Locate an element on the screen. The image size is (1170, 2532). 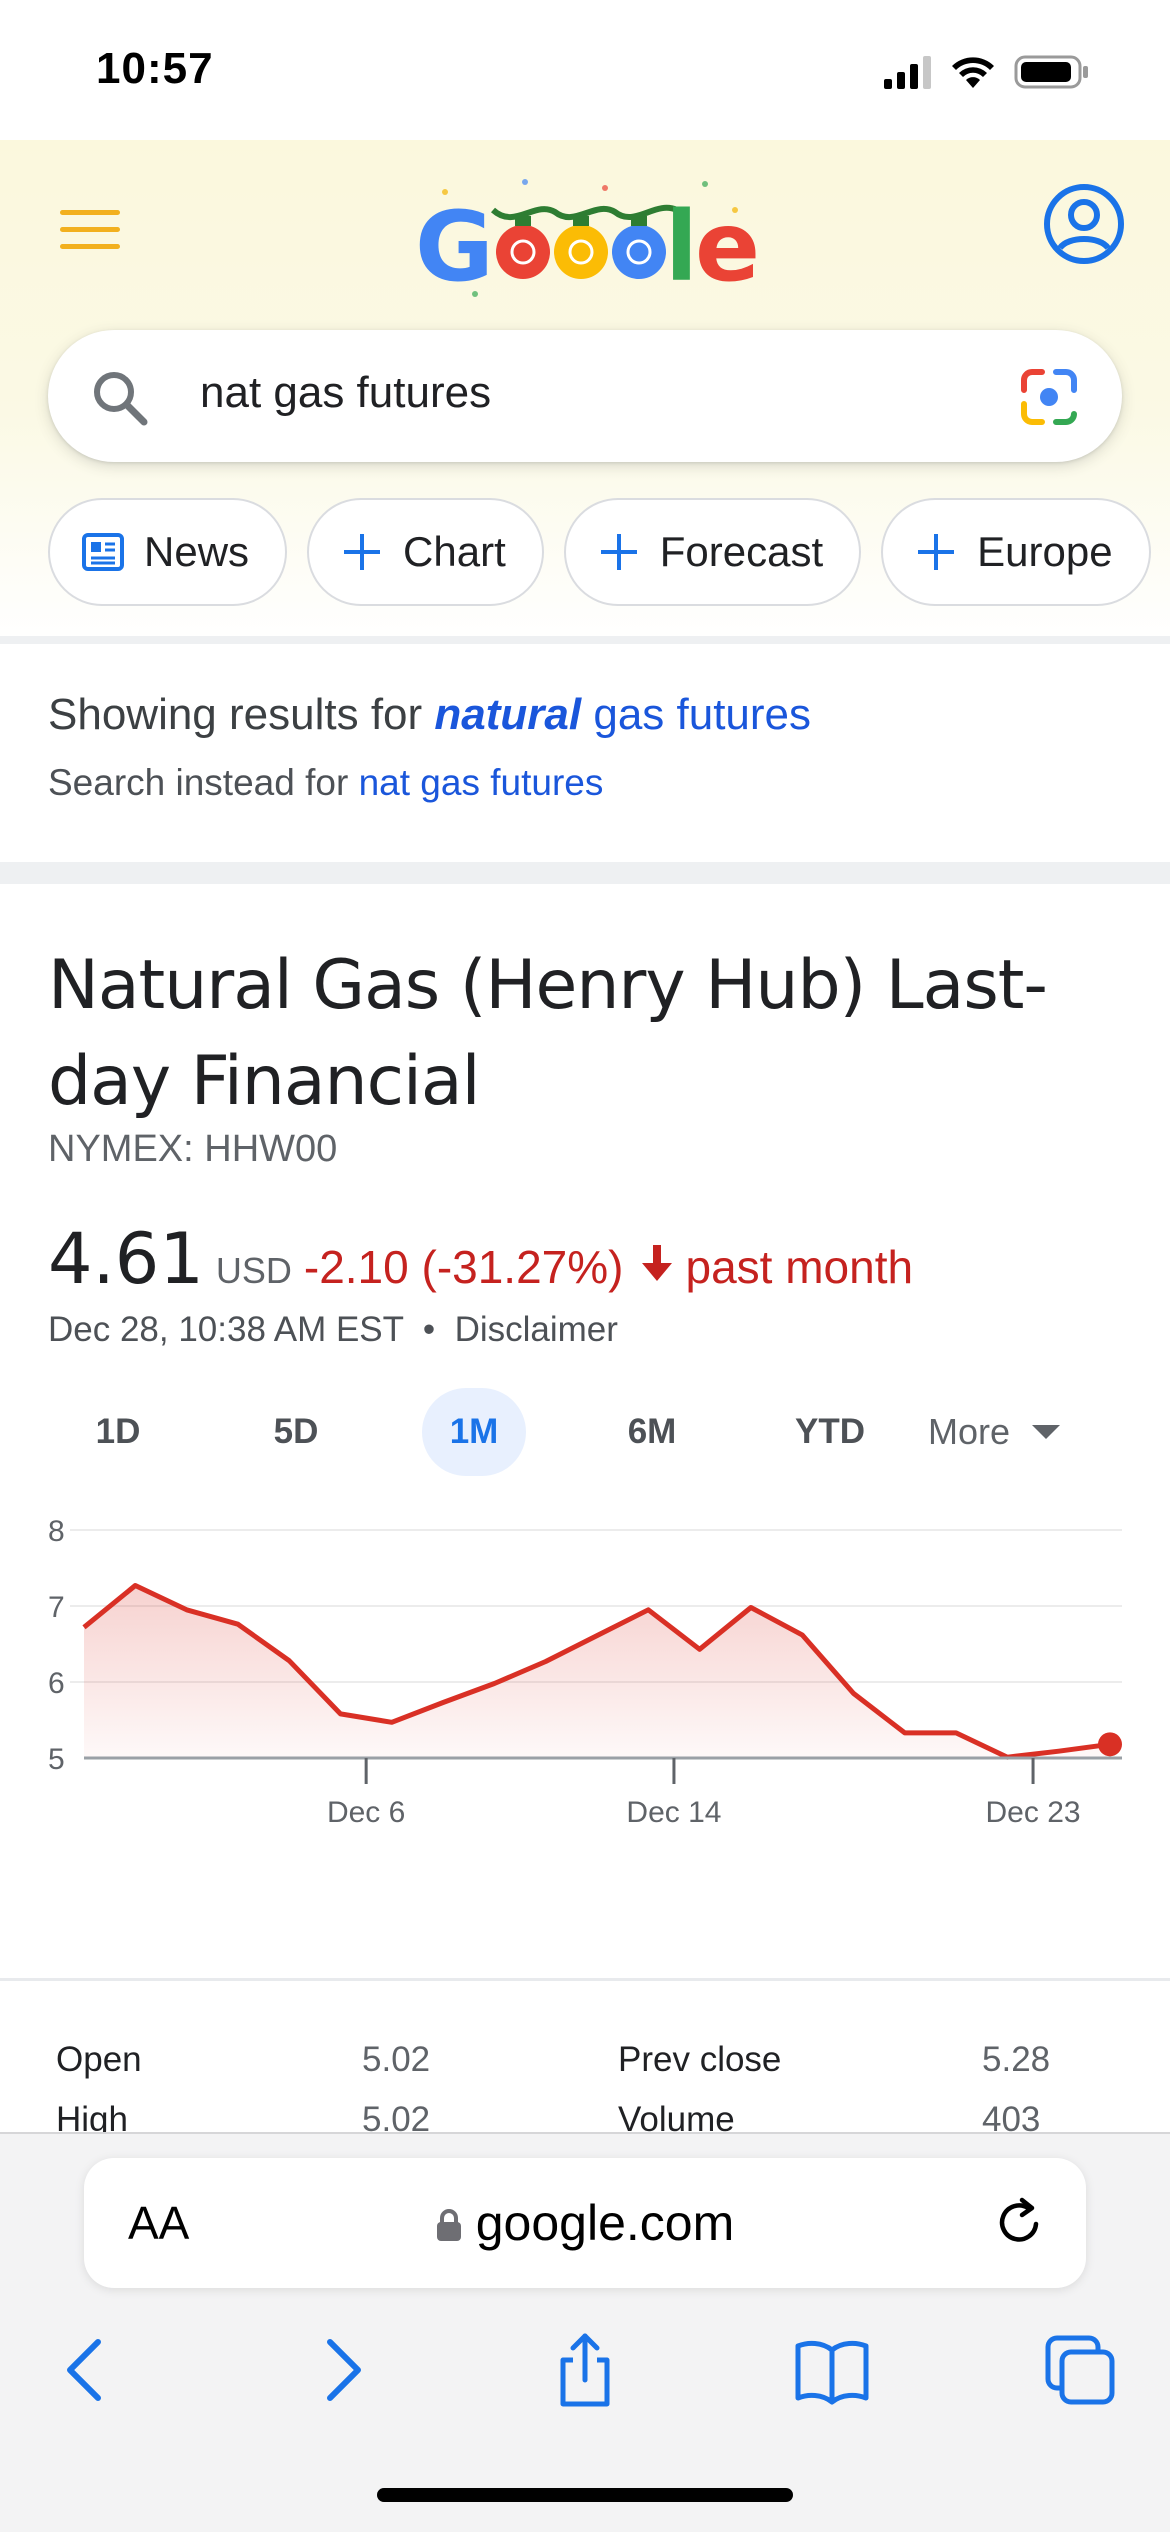
tab-5d: 5D is located at coordinates (296, 1432).